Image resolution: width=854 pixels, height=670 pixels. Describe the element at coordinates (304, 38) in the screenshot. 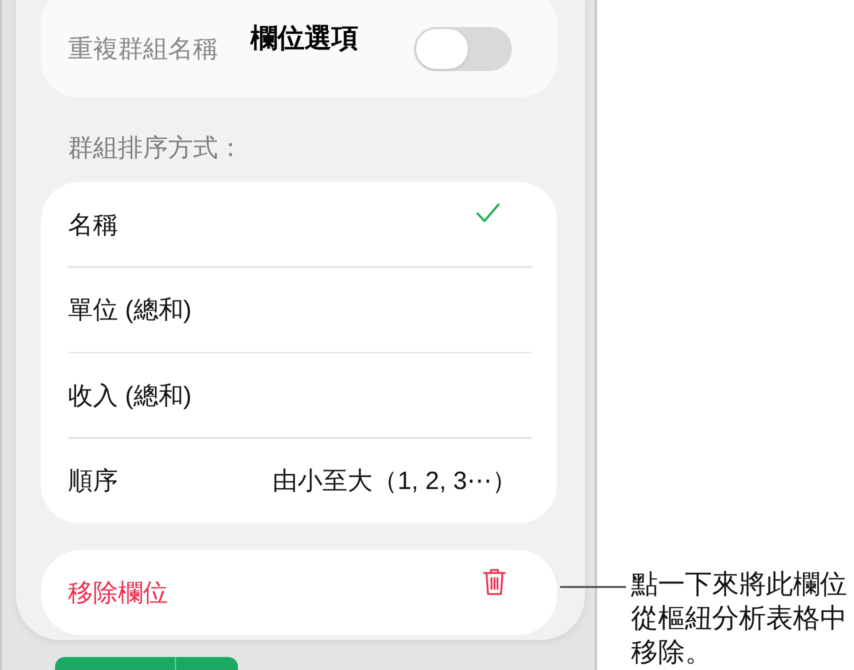

I see `sheet-title: 欄位選項` at that location.